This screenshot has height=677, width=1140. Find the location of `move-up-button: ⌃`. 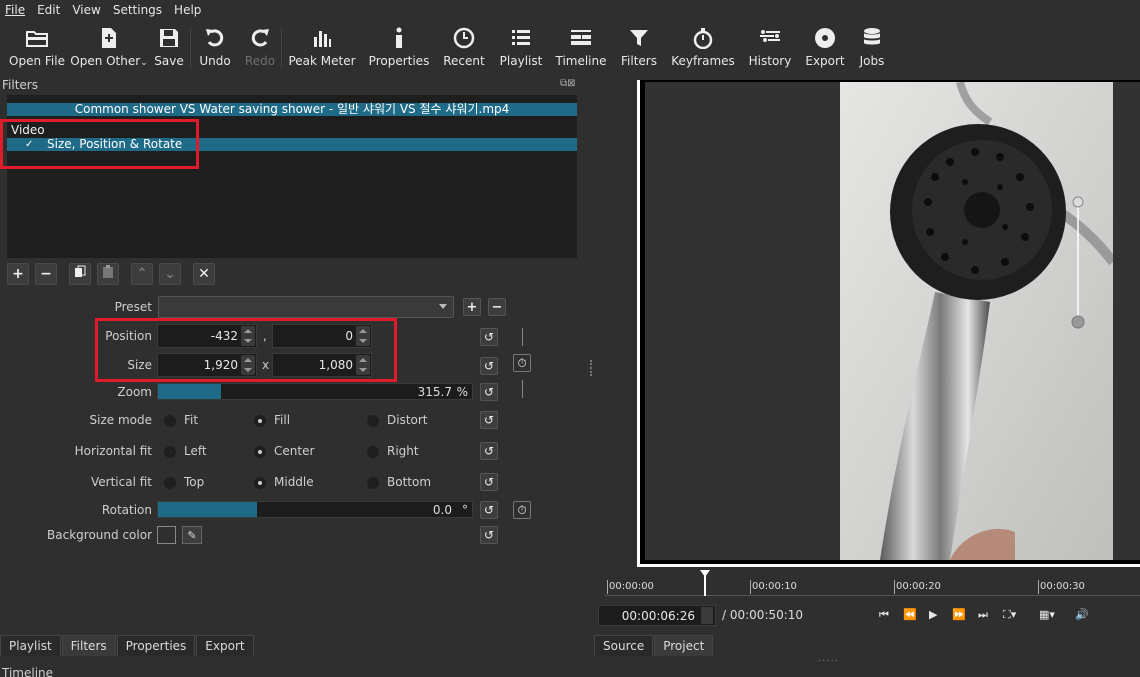

move-up-button: ⌃ is located at coordinates (142, 274).